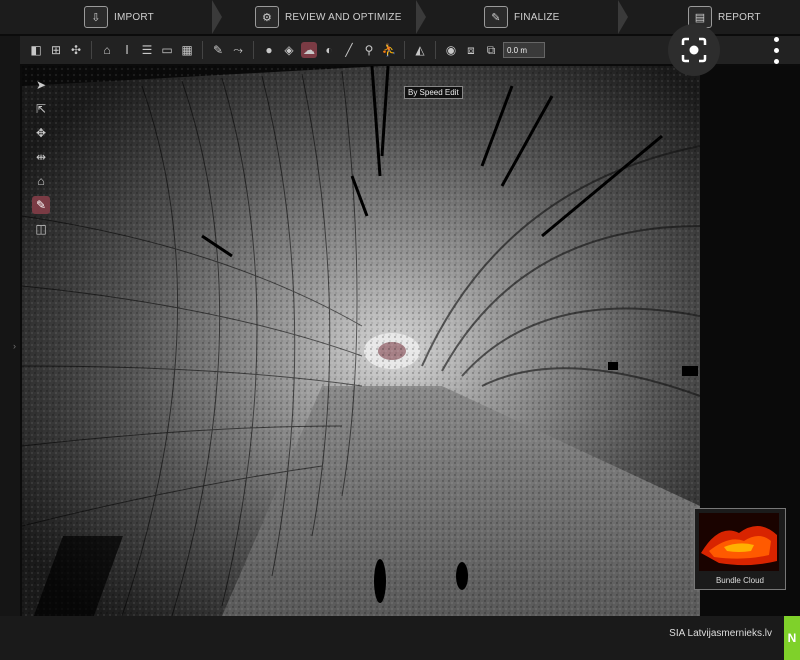  I want to click on pin-icon: ⚲, so click(369, 50).